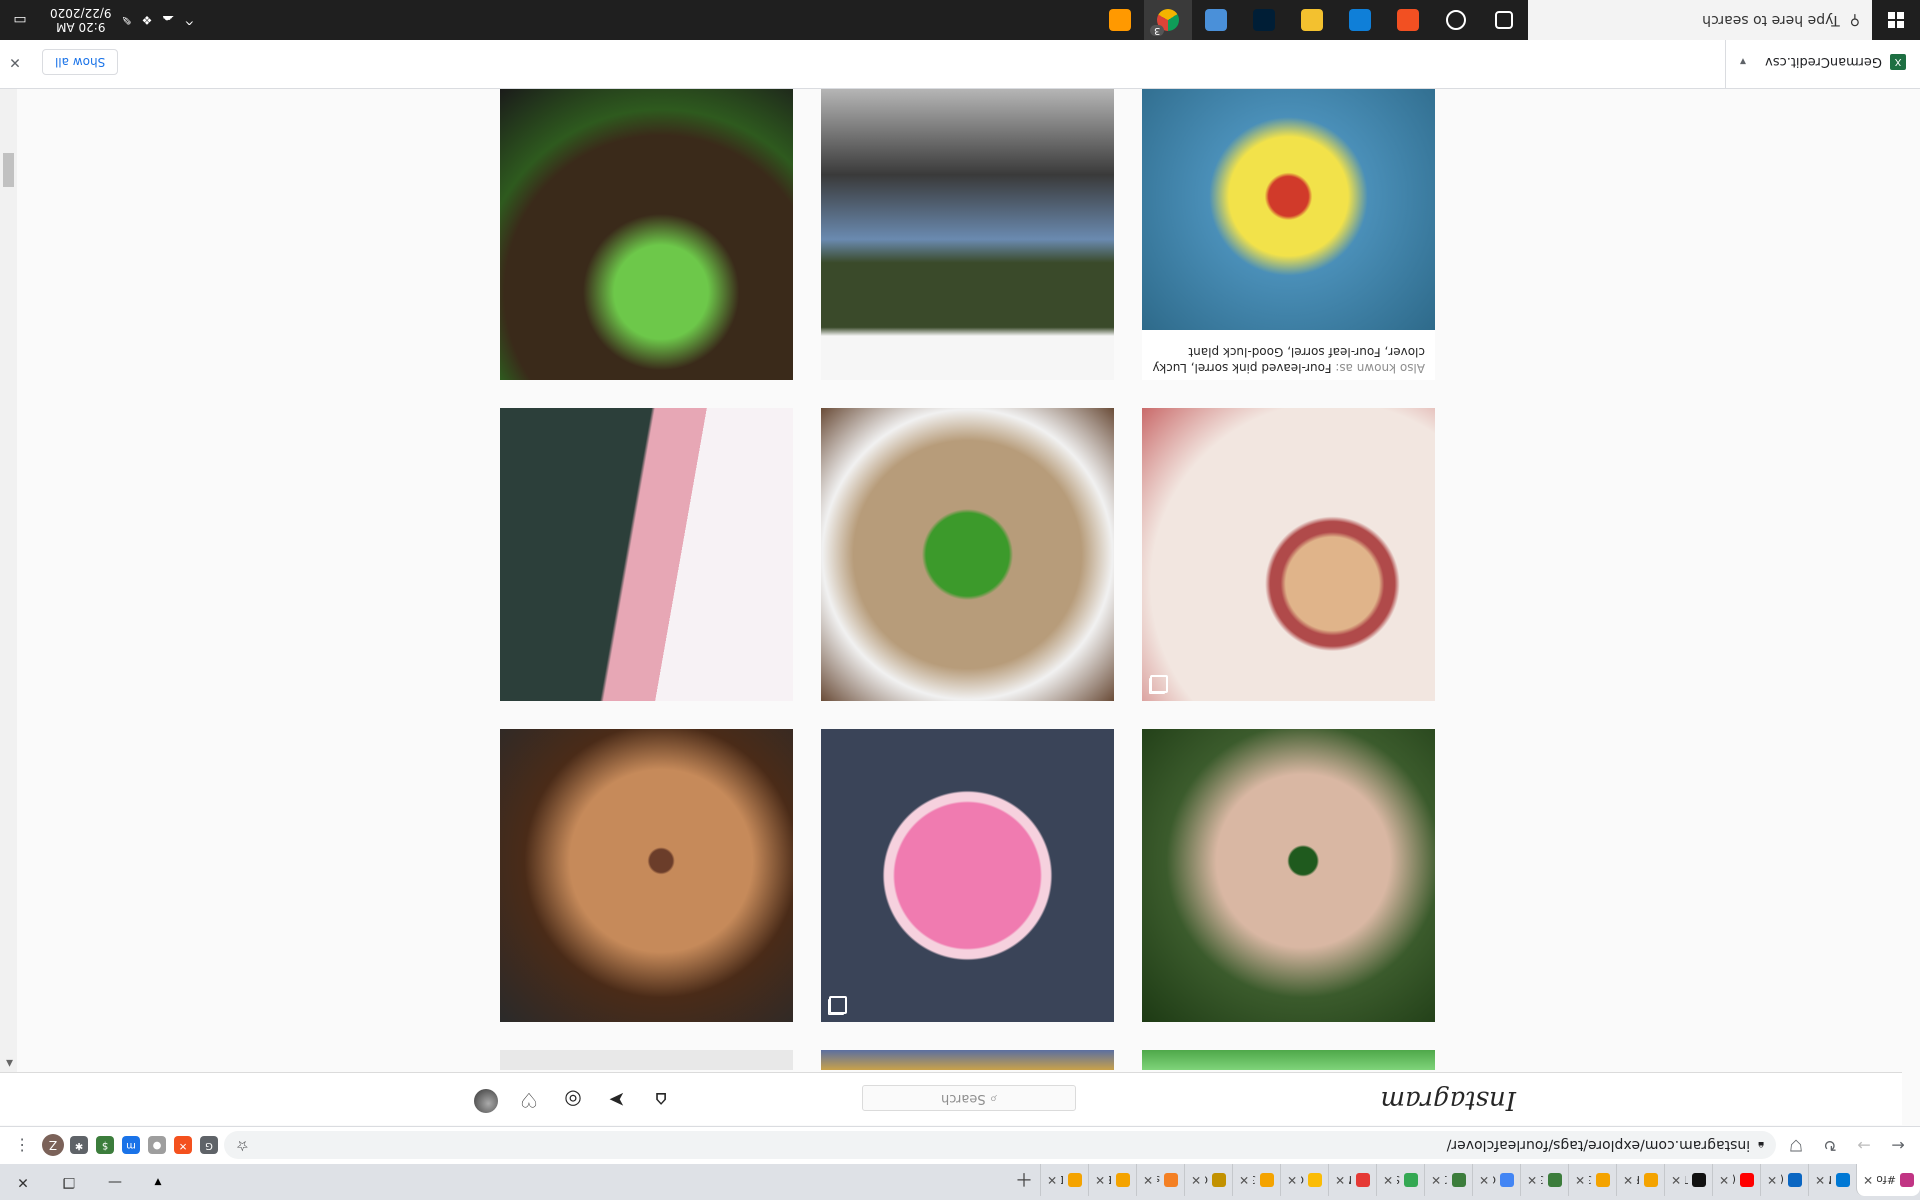  I want to click on notification-center-icon: ▭, so click(20, 20).